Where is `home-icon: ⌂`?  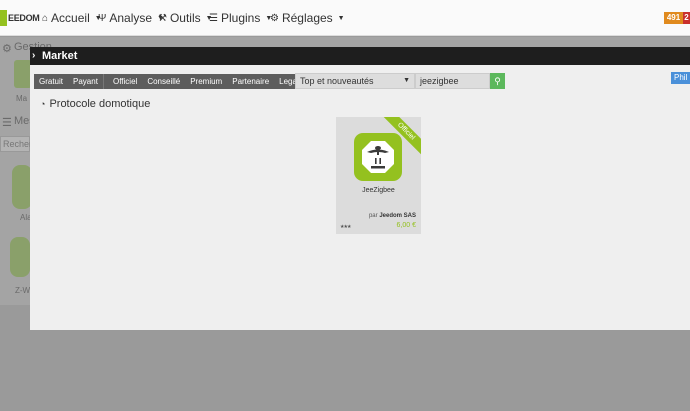
home-icon: ⌂ is located at coordinates (45, 18).